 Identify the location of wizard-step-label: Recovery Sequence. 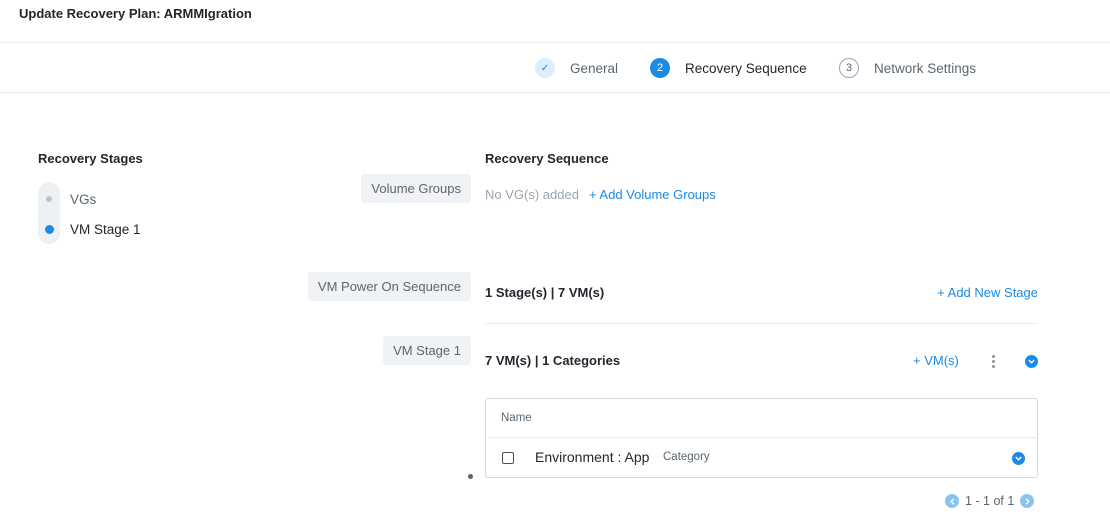
(746, 68).